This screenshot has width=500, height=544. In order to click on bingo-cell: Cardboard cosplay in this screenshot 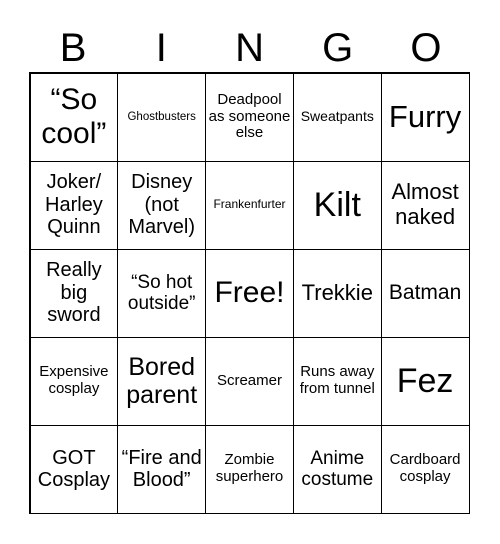, I will do `click(425, 469)`.